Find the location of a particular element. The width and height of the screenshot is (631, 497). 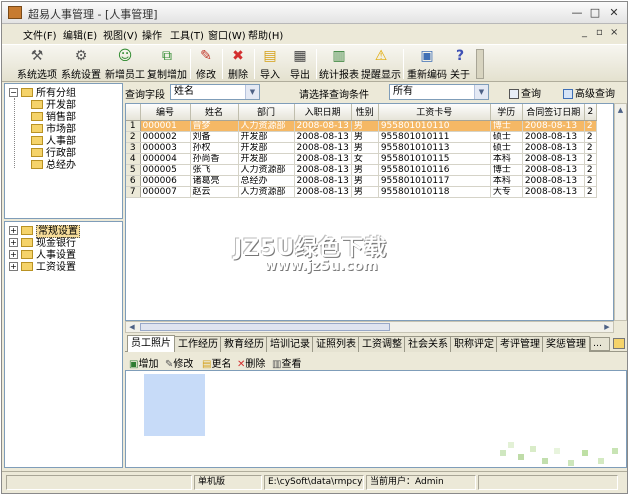

table-cell: 000002 is located at coordinates (165, 137).